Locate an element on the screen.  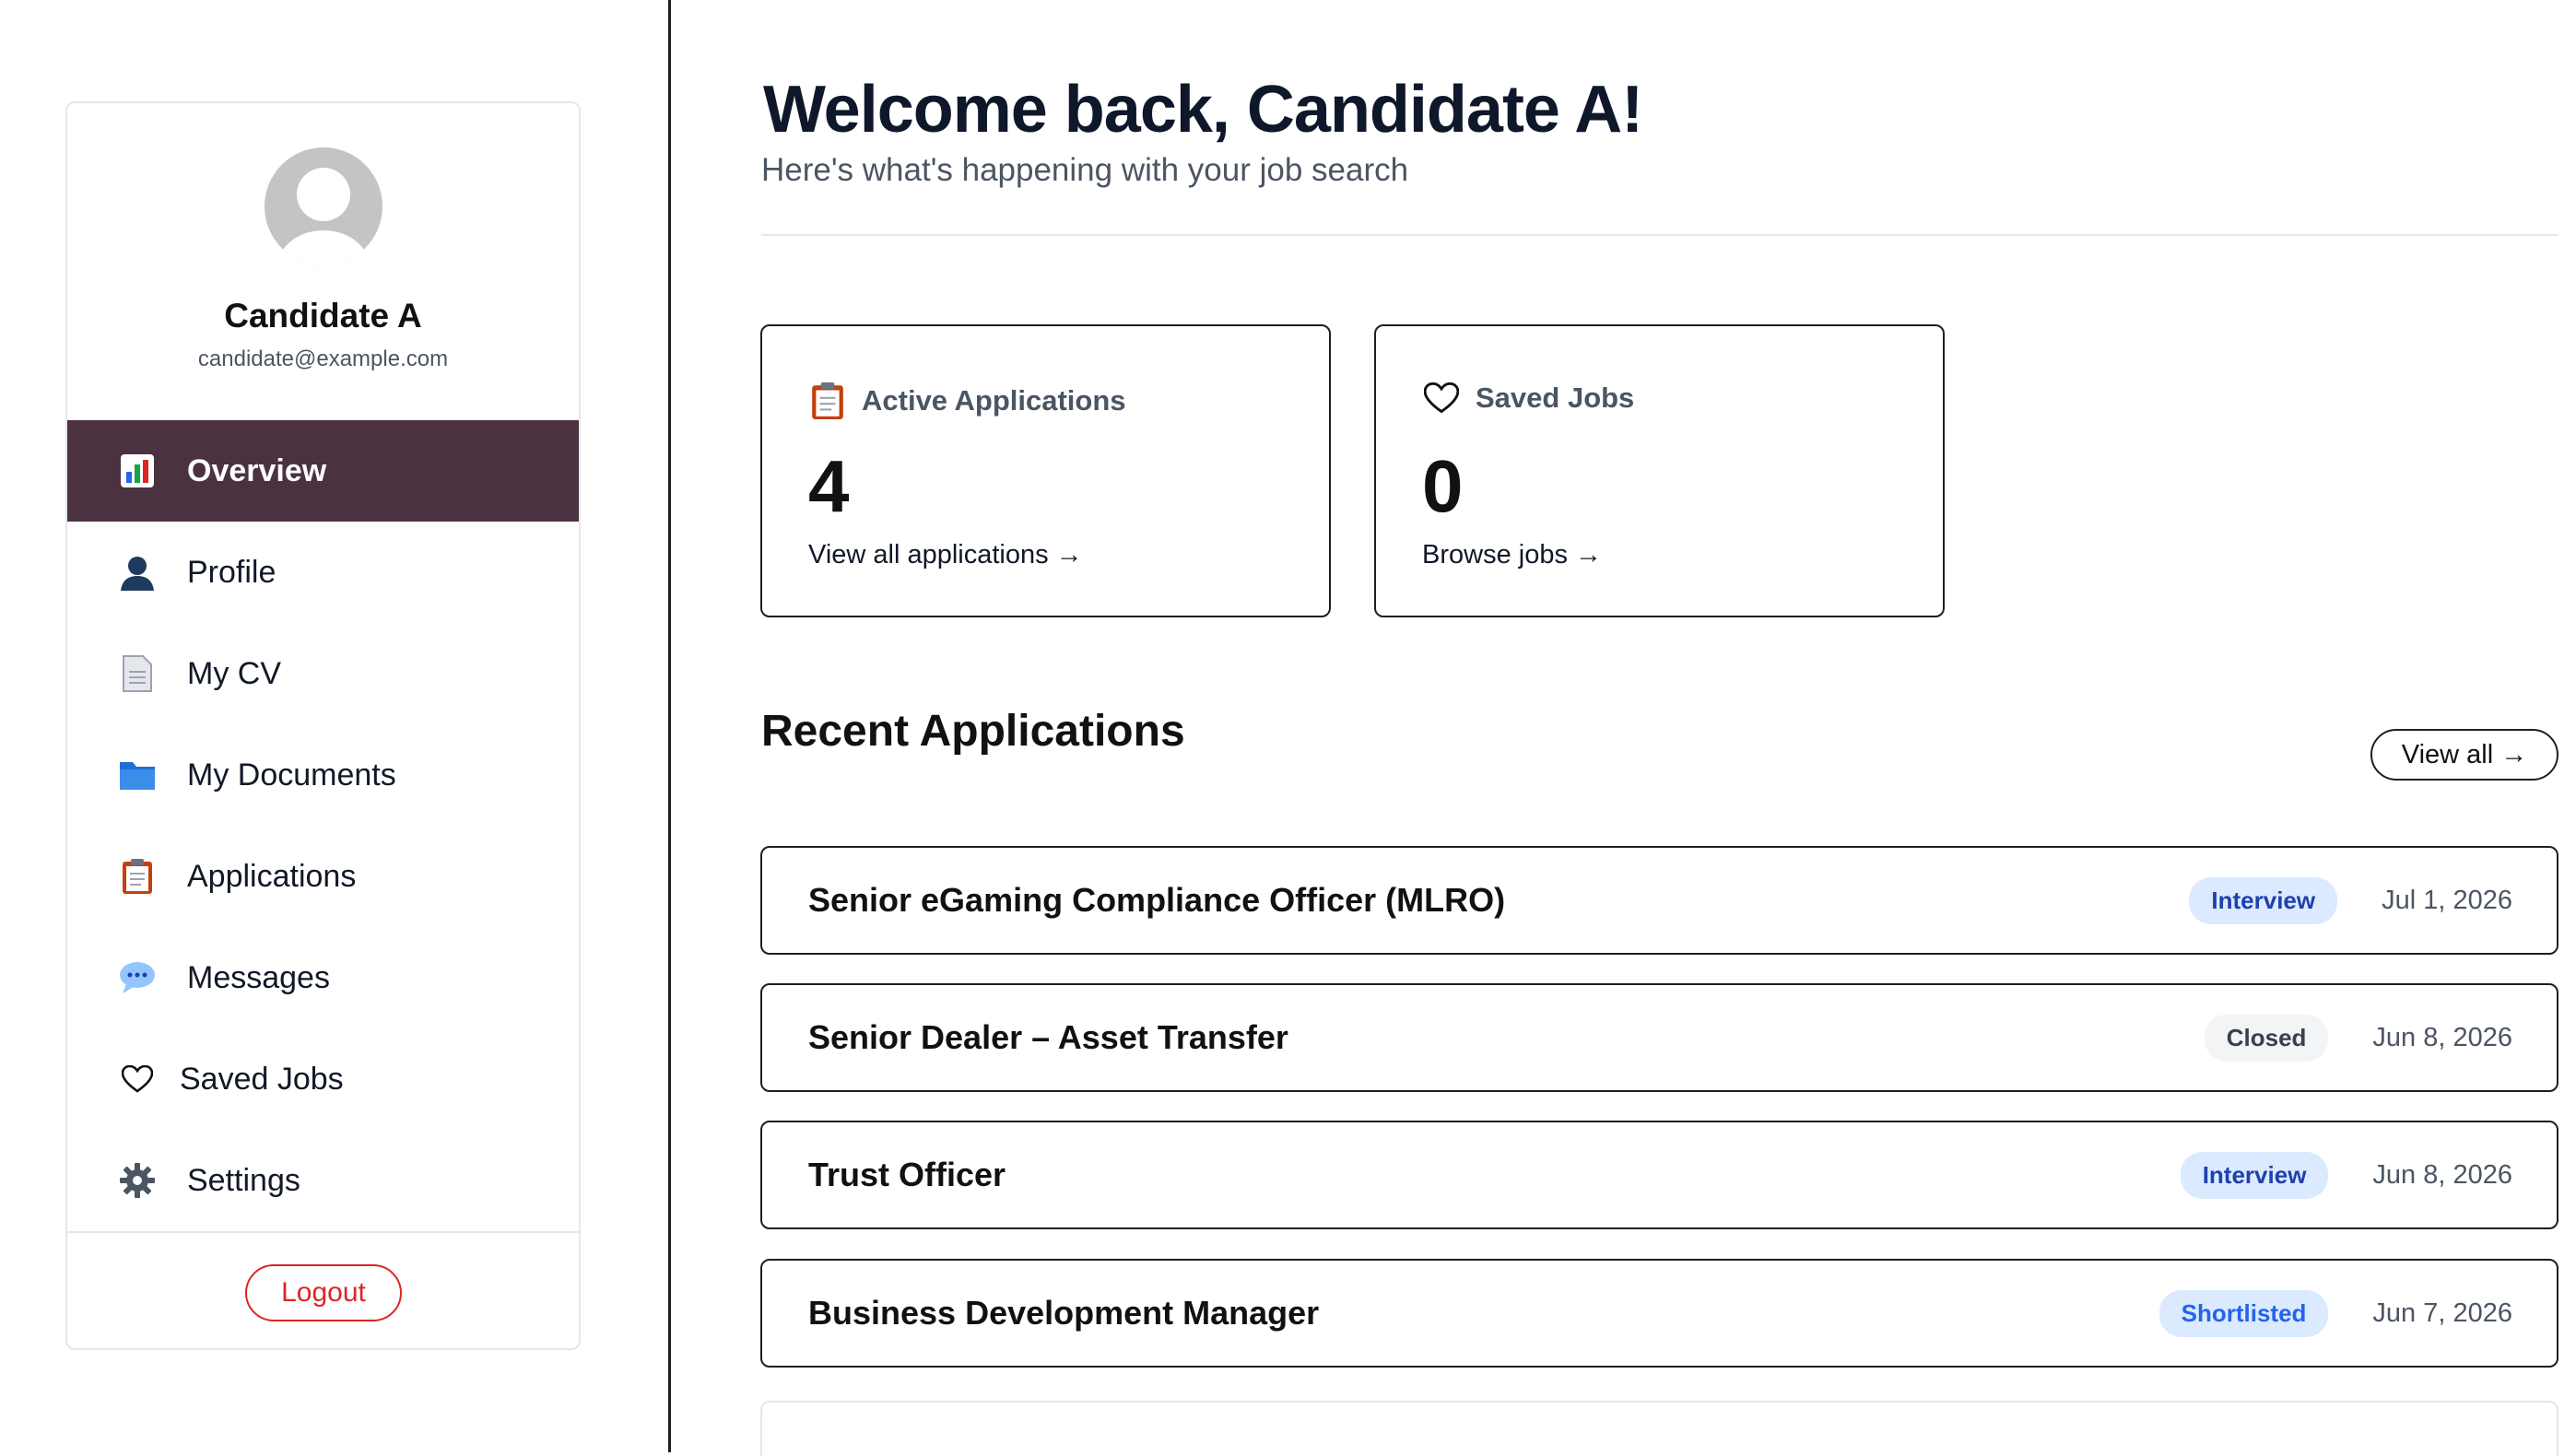
section-title: Recent Applications is located at coordinates (973, 731).